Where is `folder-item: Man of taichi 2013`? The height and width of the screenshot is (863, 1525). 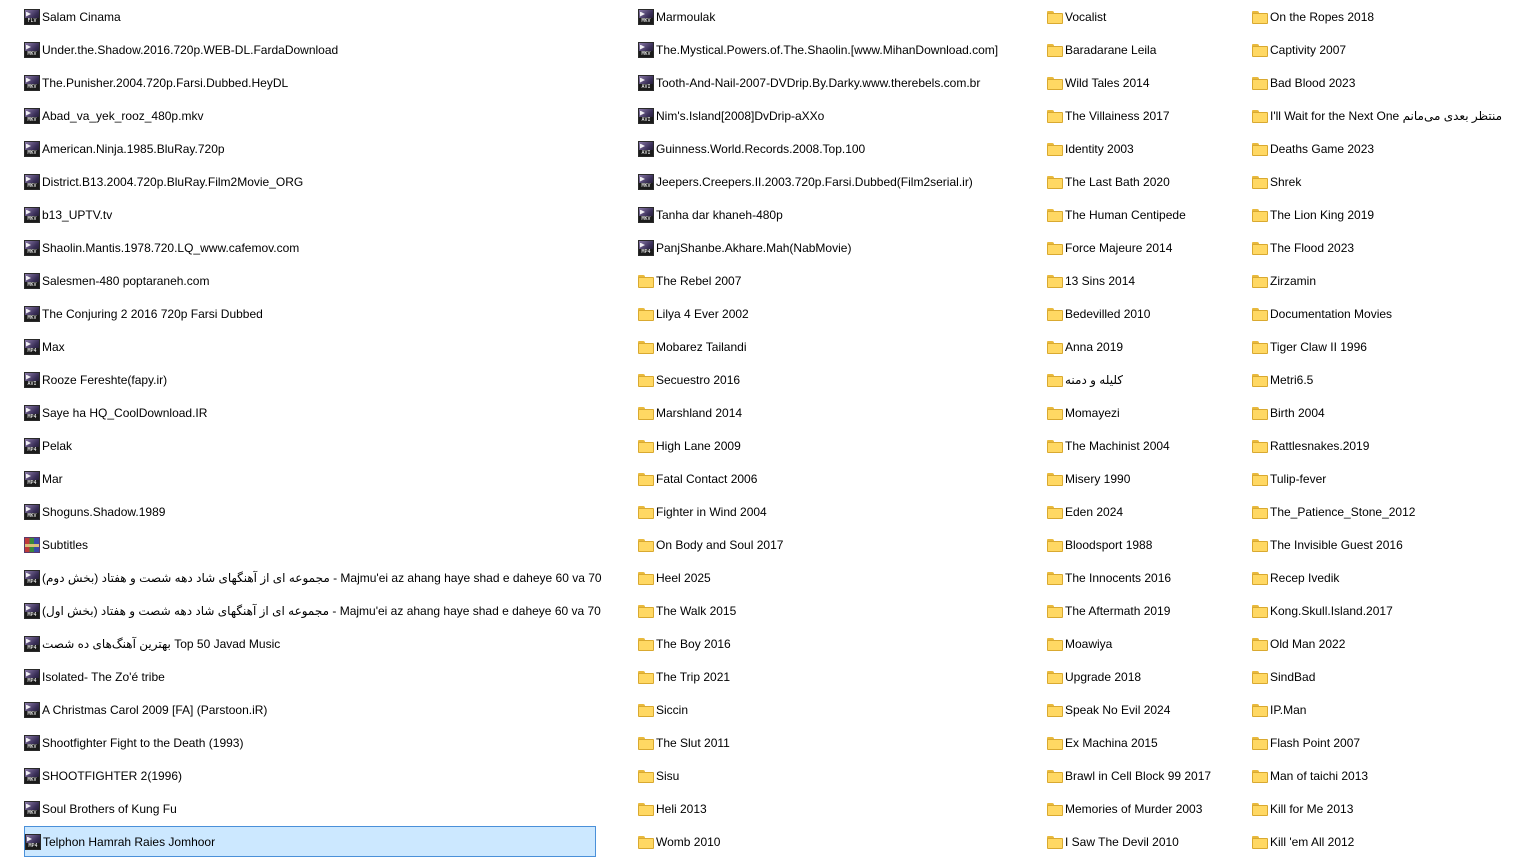
folder-item: Man of taichi 2013 is located at coordinates (1387, 775).